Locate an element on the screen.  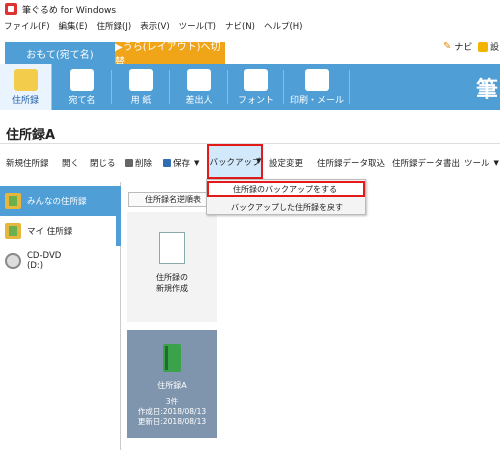
main-toolbar: 住所録 宛て名 用 紙 差出人 フォント 印刷・メール 筆 is located at coordinates (250, 87).